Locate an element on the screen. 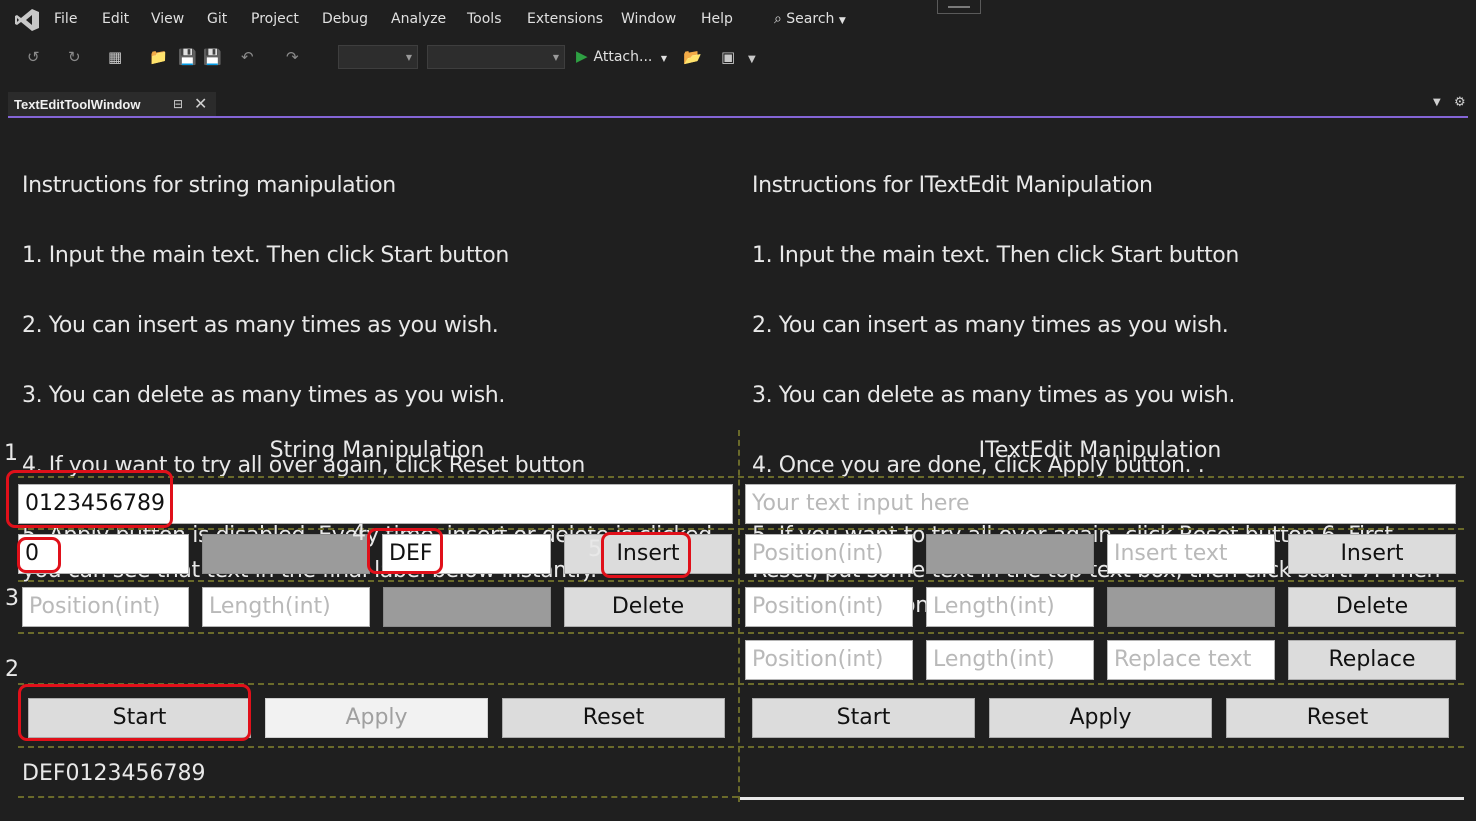 This screenshot has height=821, width=1476. instruction-line: Instructions for ITextEdit Manipulation is located at coordinates (952, 185).